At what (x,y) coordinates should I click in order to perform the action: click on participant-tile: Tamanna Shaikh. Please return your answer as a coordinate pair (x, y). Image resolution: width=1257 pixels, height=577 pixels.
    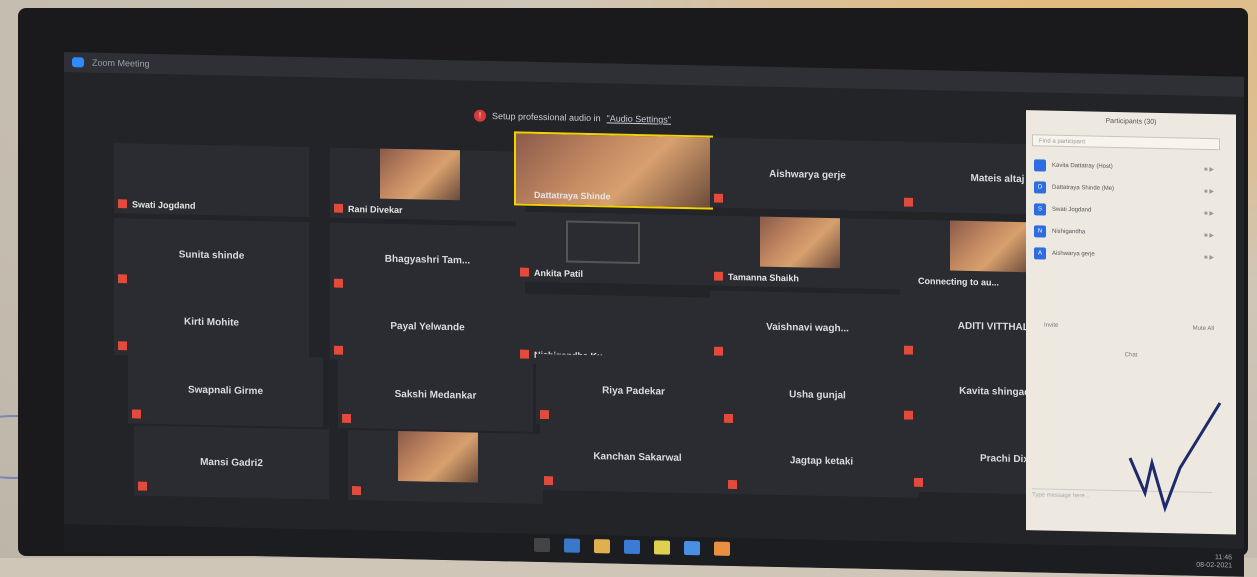
    Looking at the image, I should click on (807, 252).